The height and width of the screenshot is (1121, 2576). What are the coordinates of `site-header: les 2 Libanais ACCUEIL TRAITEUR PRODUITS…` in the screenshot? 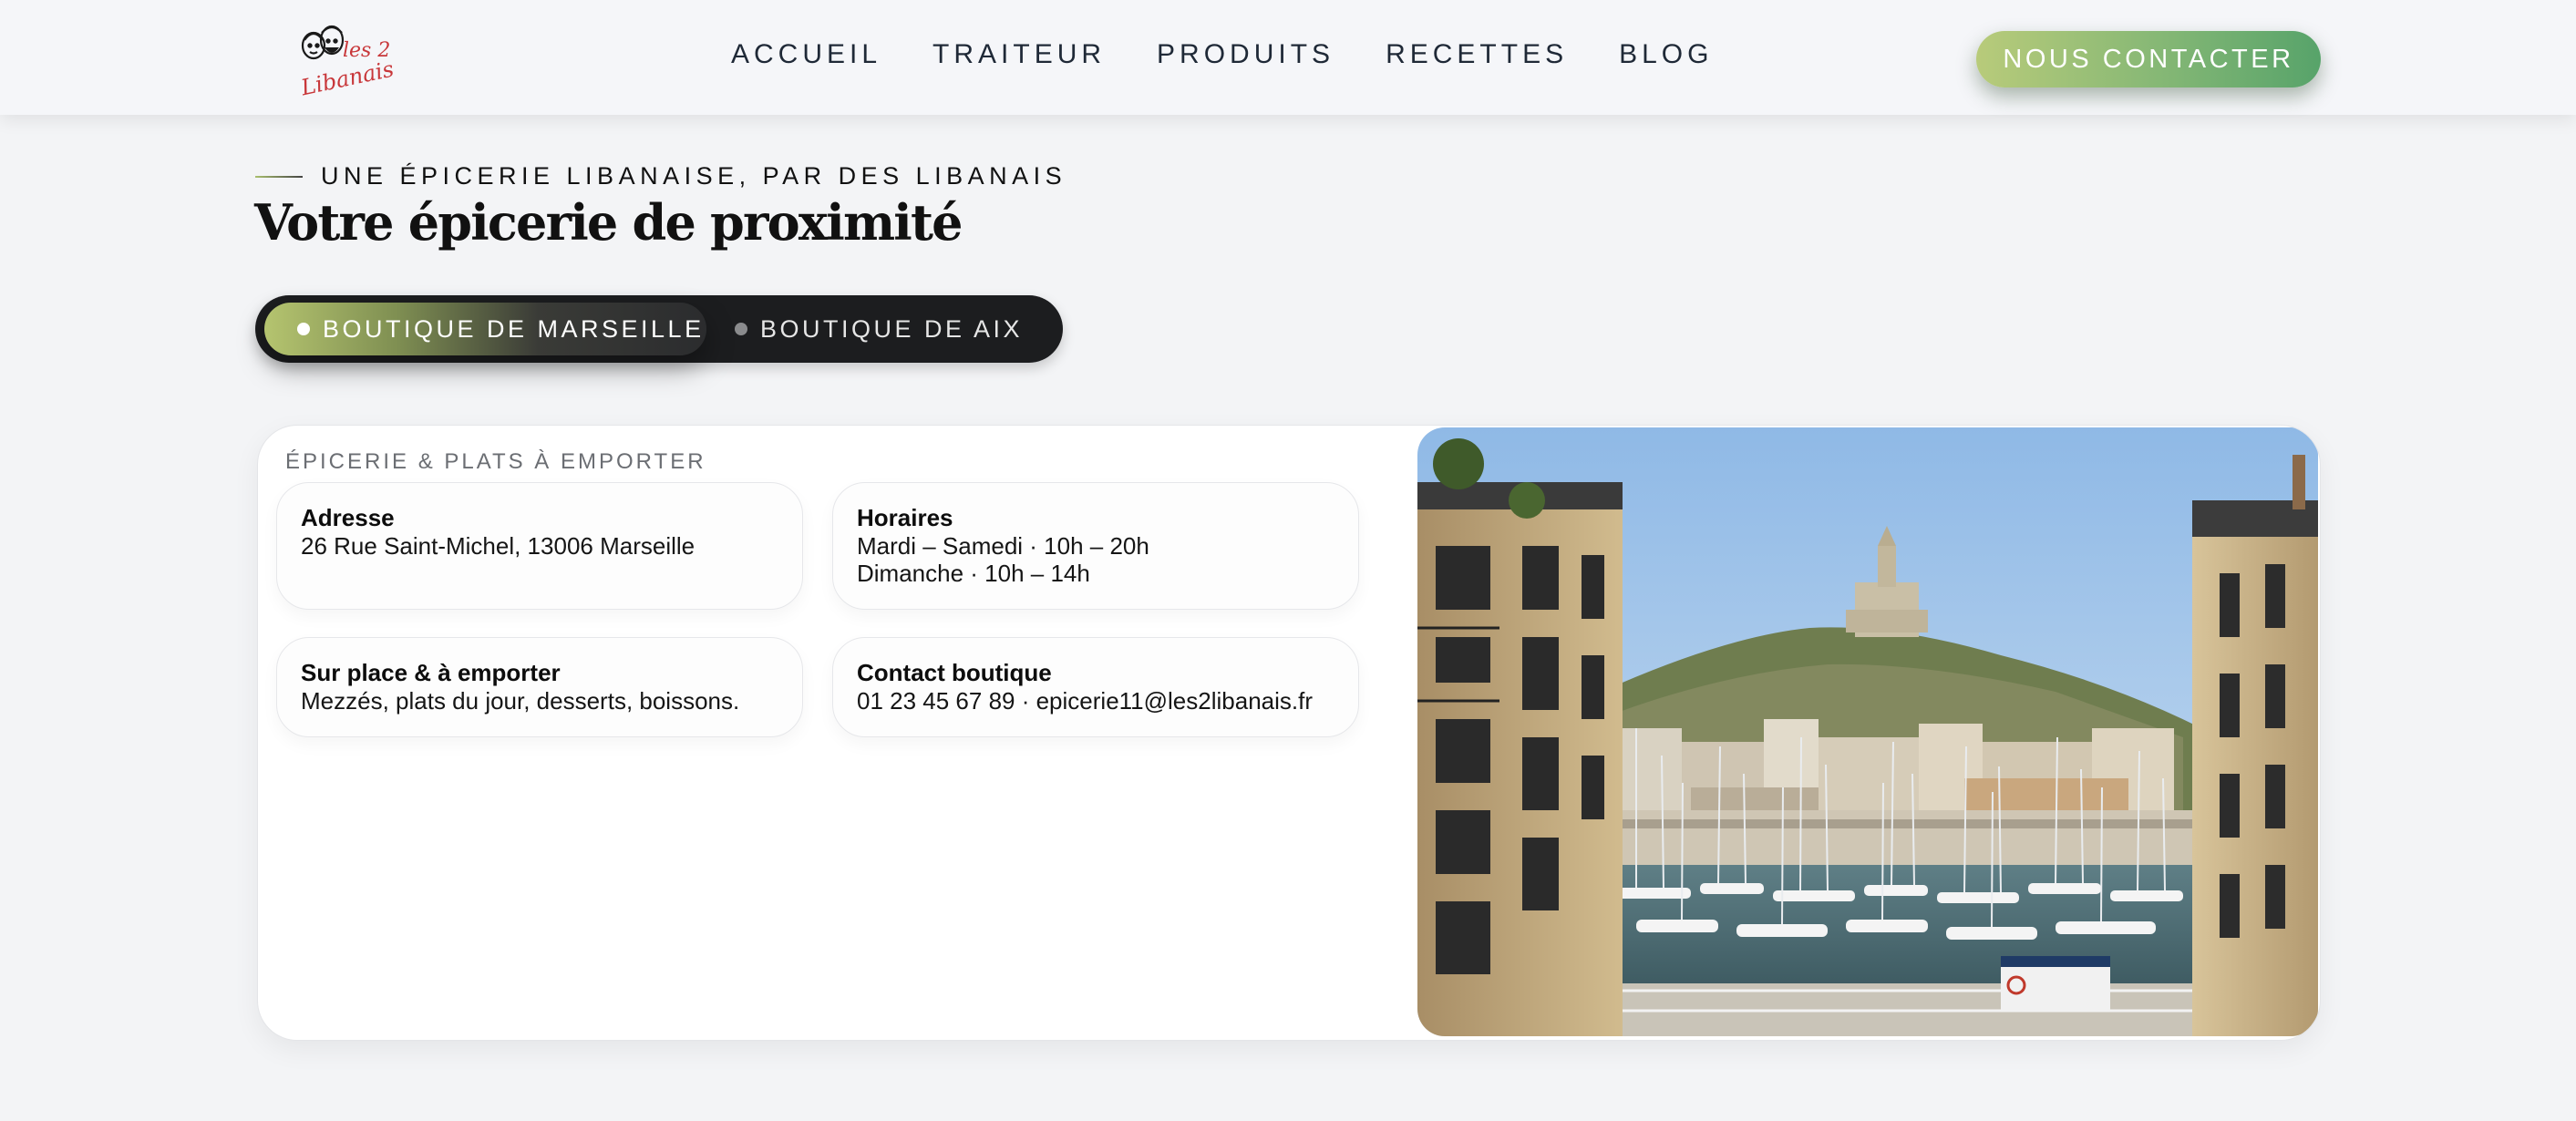 It's located at (1288, 57).